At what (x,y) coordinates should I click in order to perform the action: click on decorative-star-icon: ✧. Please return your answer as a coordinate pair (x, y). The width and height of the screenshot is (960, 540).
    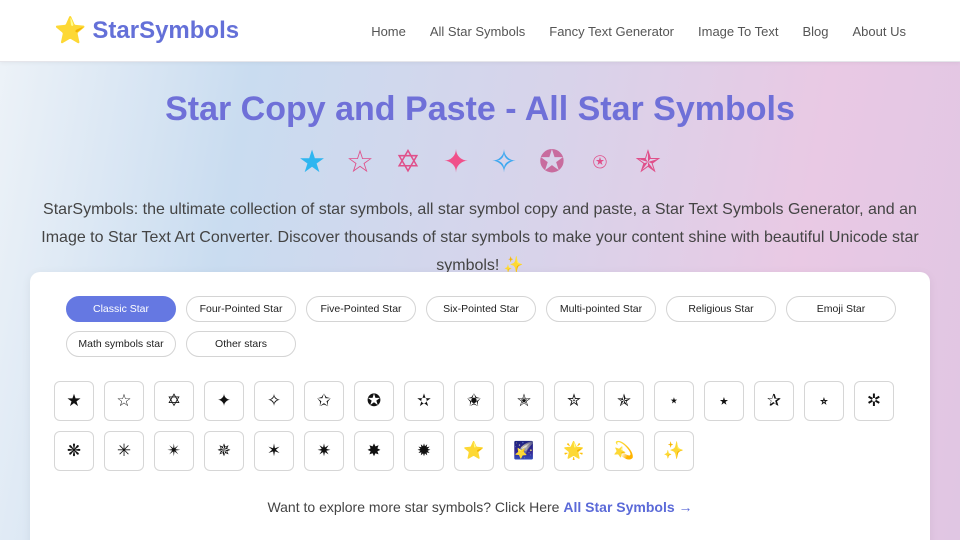
    Looking at the image, I should click on (504, 161).